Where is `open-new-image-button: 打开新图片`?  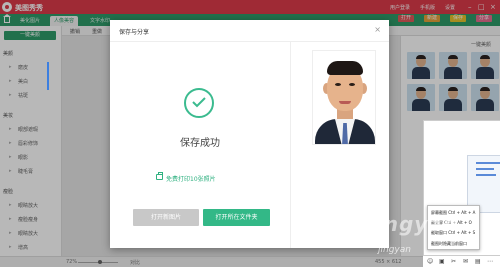 open-new-image-button: 打开新图片 is located at coordinates (166, 217).